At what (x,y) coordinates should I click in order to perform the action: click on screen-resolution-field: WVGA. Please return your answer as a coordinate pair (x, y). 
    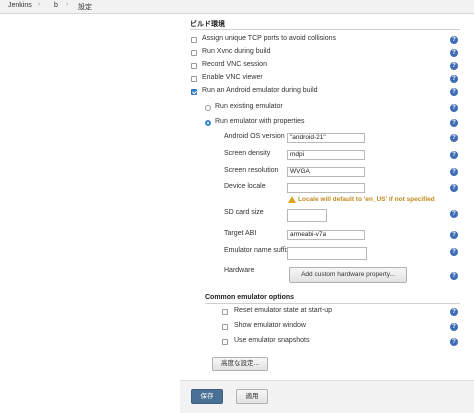
    Looking at the image, I should click on (326, 172).